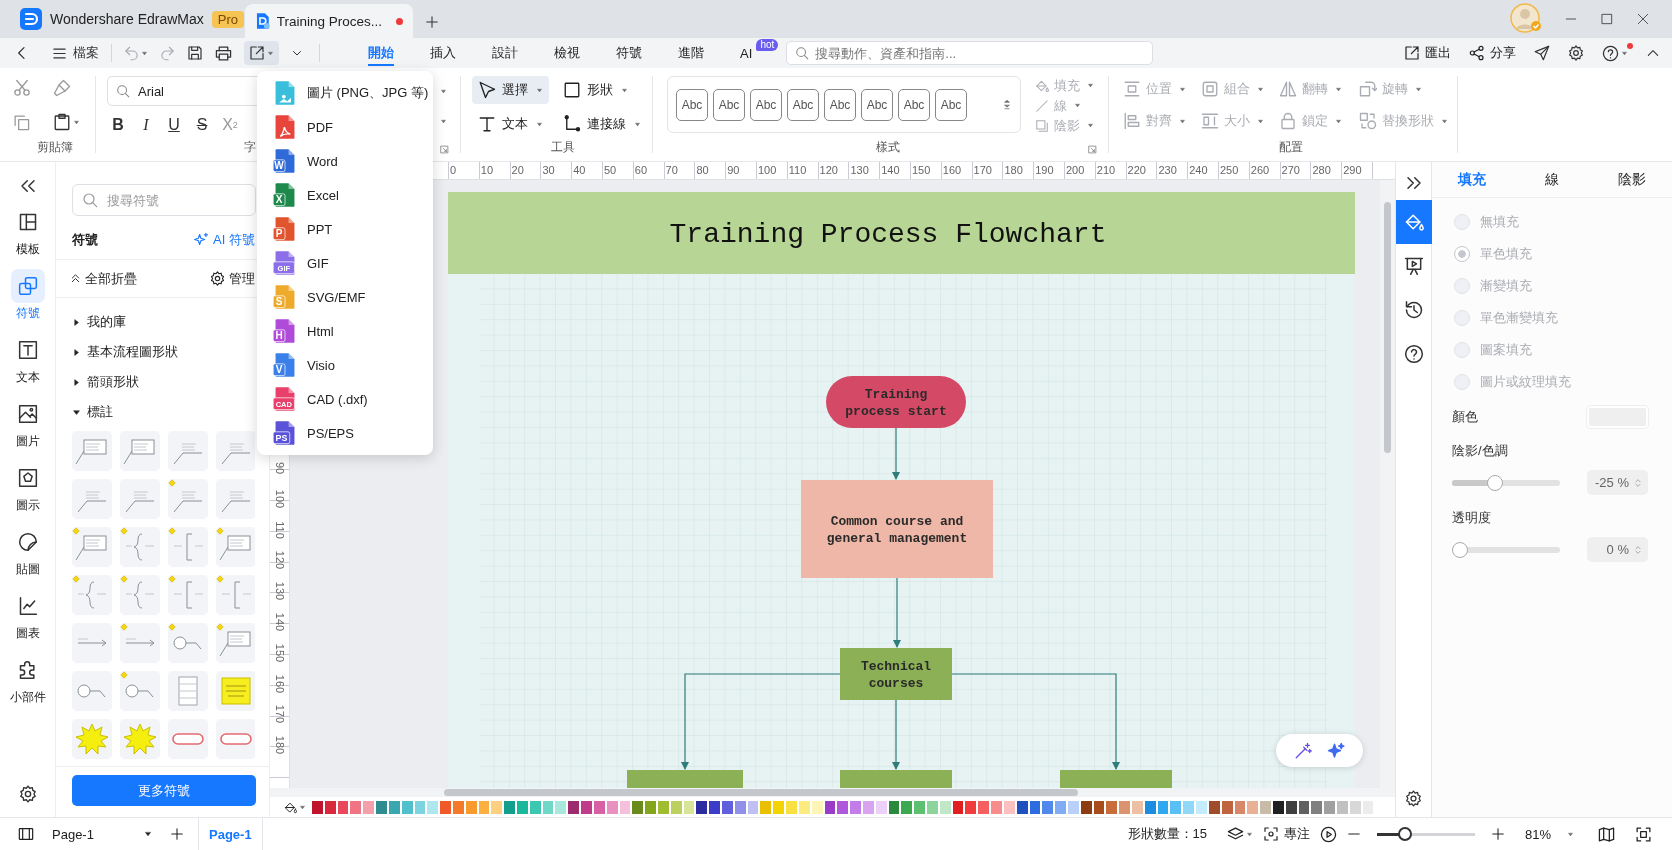 This screenshot has height=850, width=1672. Describe the element at coordinates (896, 402) in the screenshot. I see `terminator-node: Training process start` at that location.